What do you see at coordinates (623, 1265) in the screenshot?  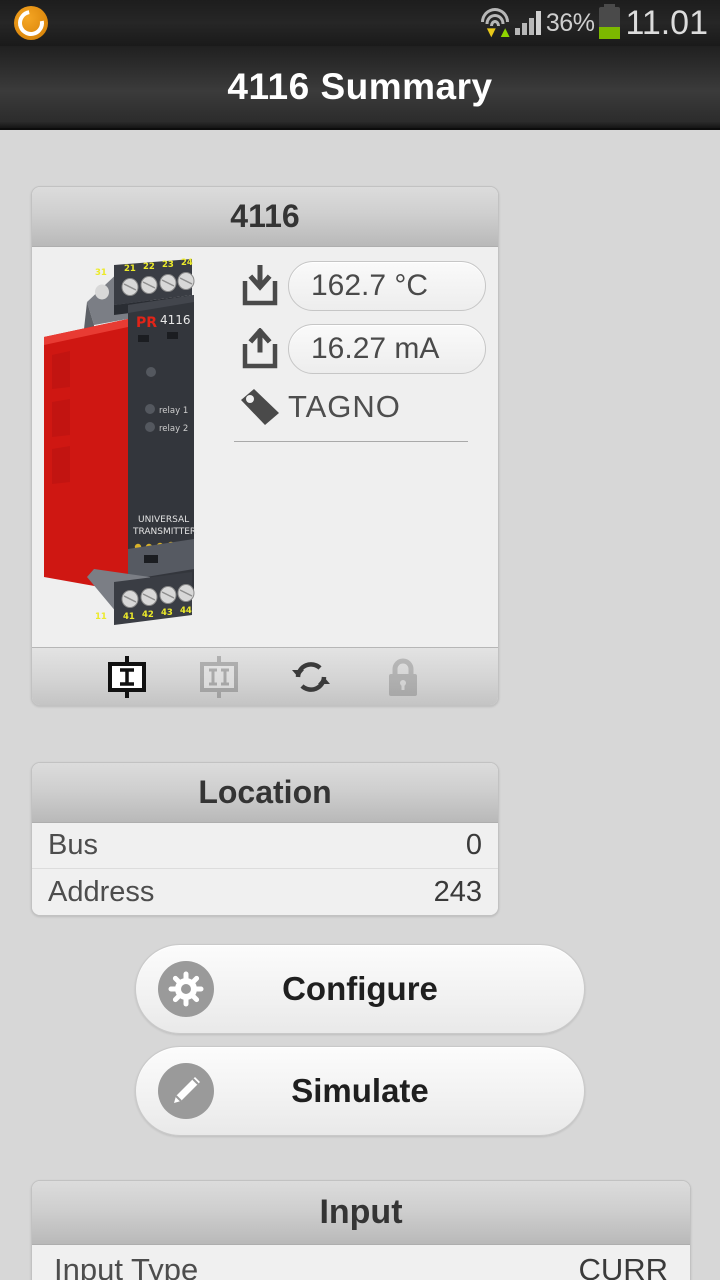 I see `row-value: CURR` at bounding box center [623, 1265].